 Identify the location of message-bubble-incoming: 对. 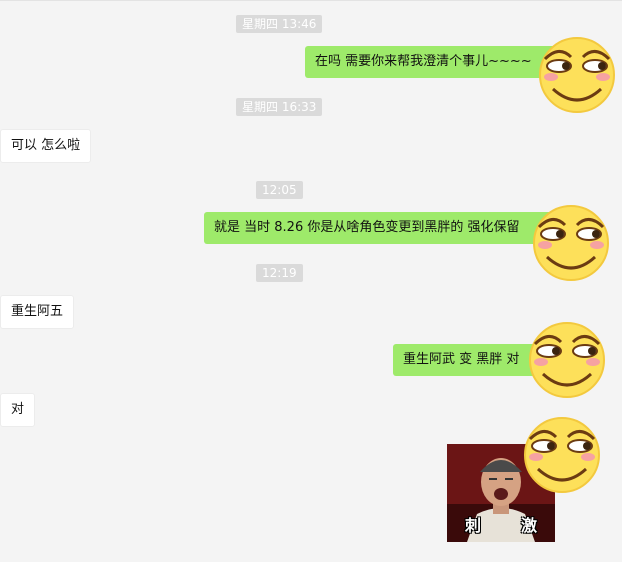
(18, 410).